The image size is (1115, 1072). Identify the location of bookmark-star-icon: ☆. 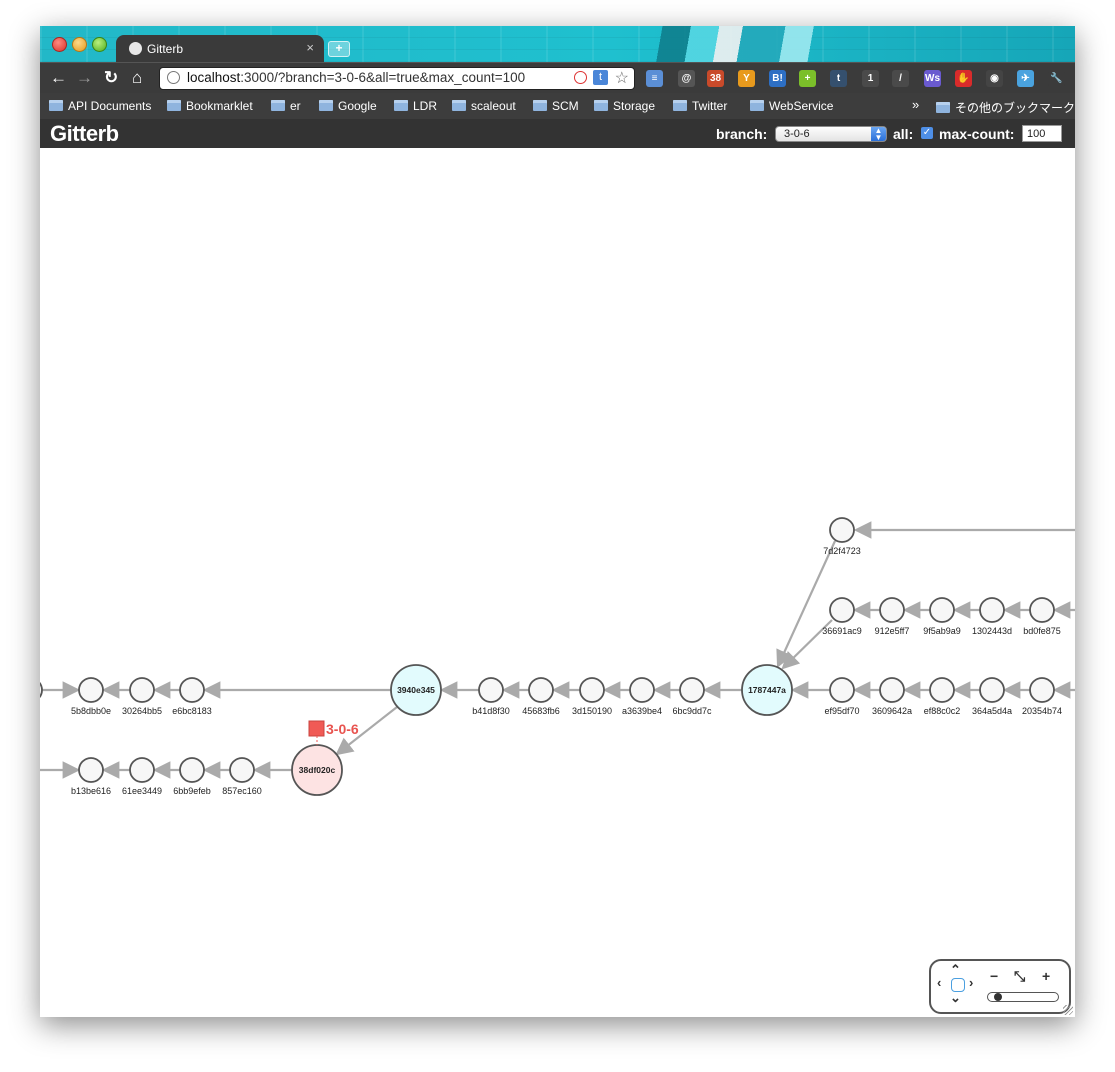
(622, 78).